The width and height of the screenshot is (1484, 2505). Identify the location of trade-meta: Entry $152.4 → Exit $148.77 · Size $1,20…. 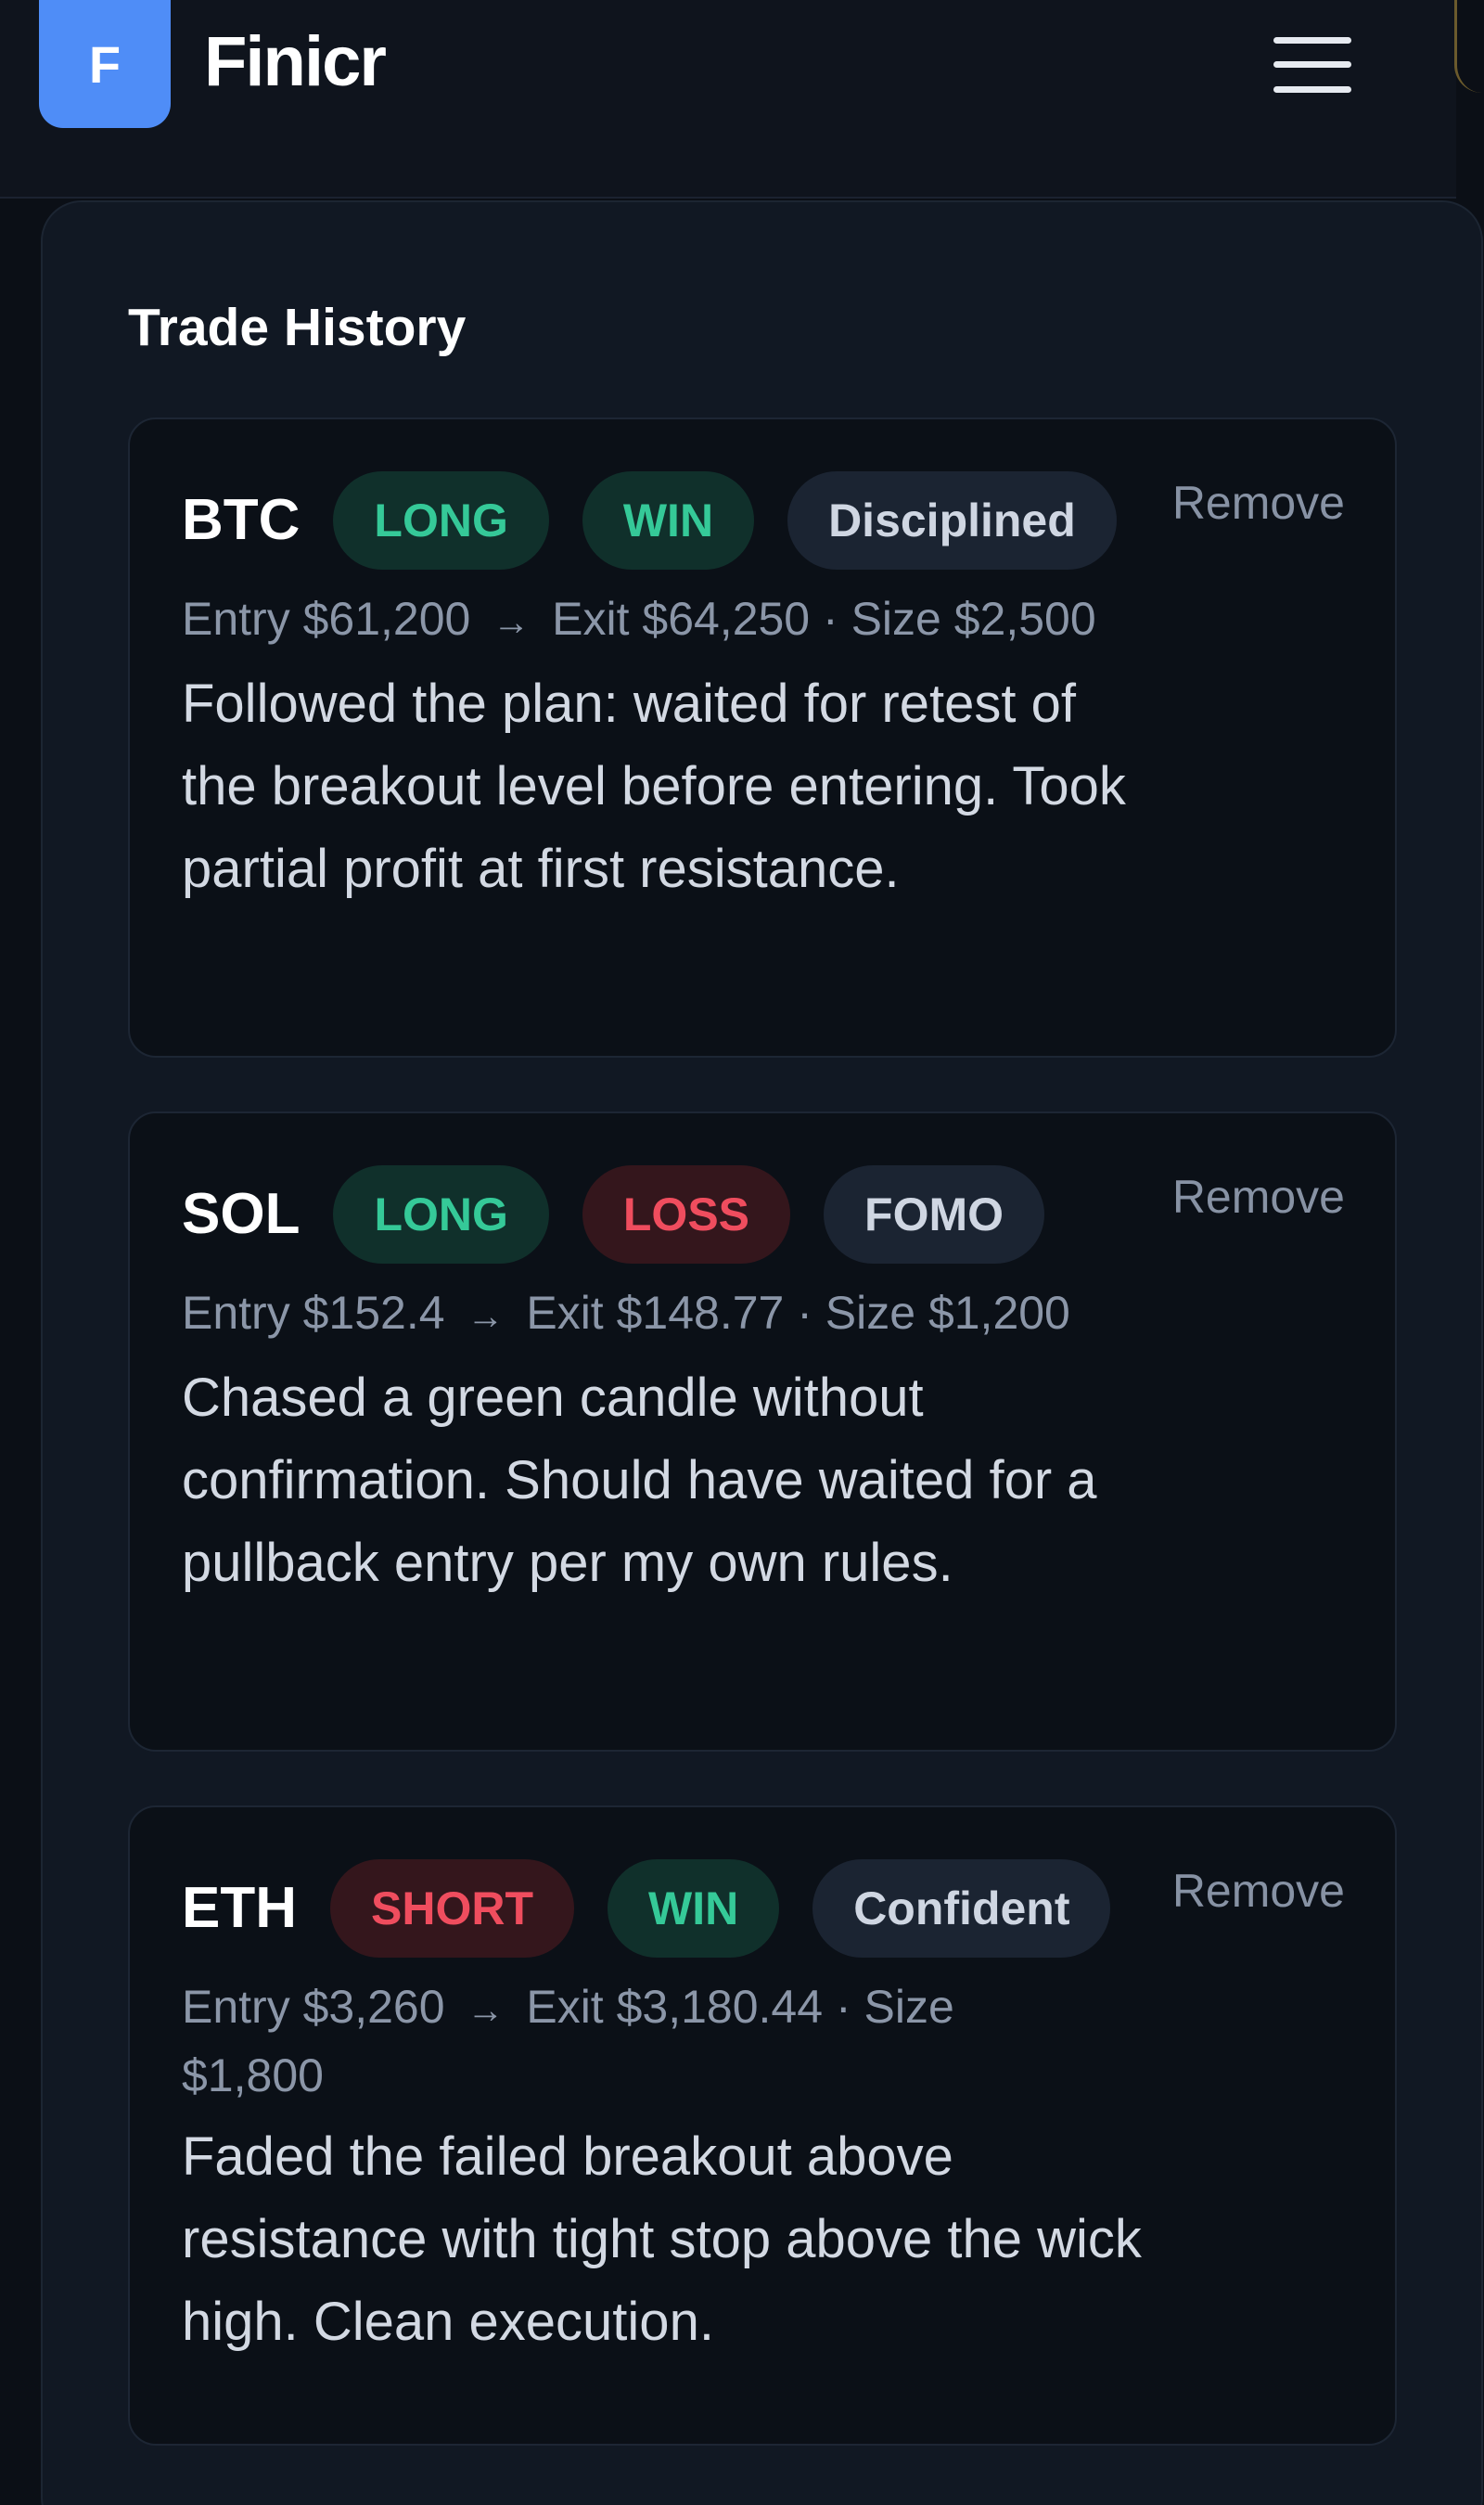
(687, 1315).